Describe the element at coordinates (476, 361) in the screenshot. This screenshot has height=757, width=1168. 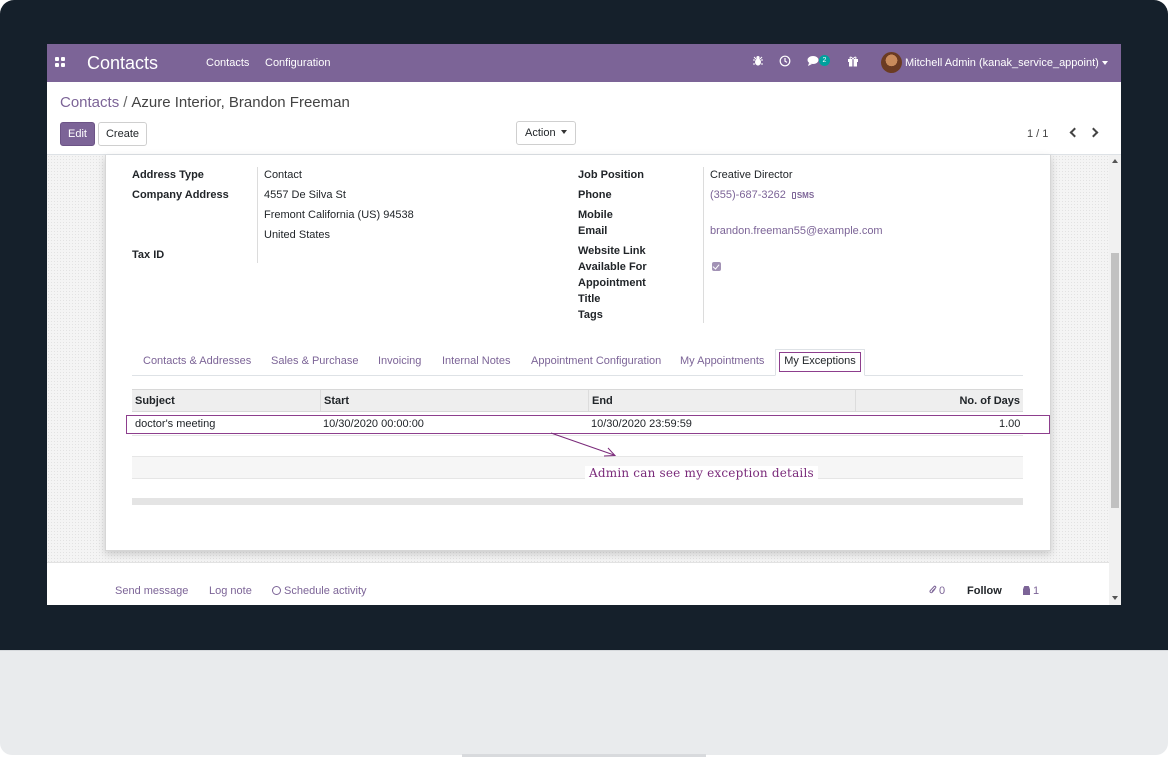
I see `tab-internal-notes: Internal Notes` at that location.